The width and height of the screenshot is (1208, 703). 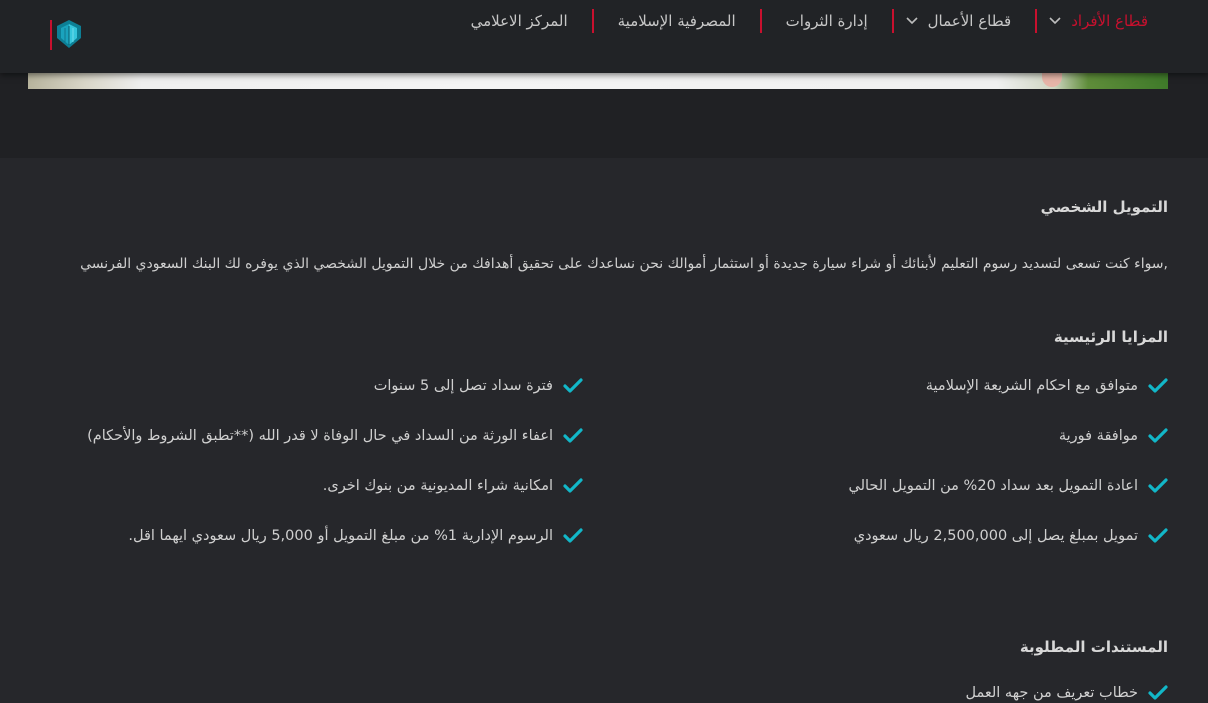 What do you see at coordinates (463, 386) in the screenshot?
I see `feature-text: فترة سداد تصل إلى 5 سنوات` at bounding box center [463, 386].